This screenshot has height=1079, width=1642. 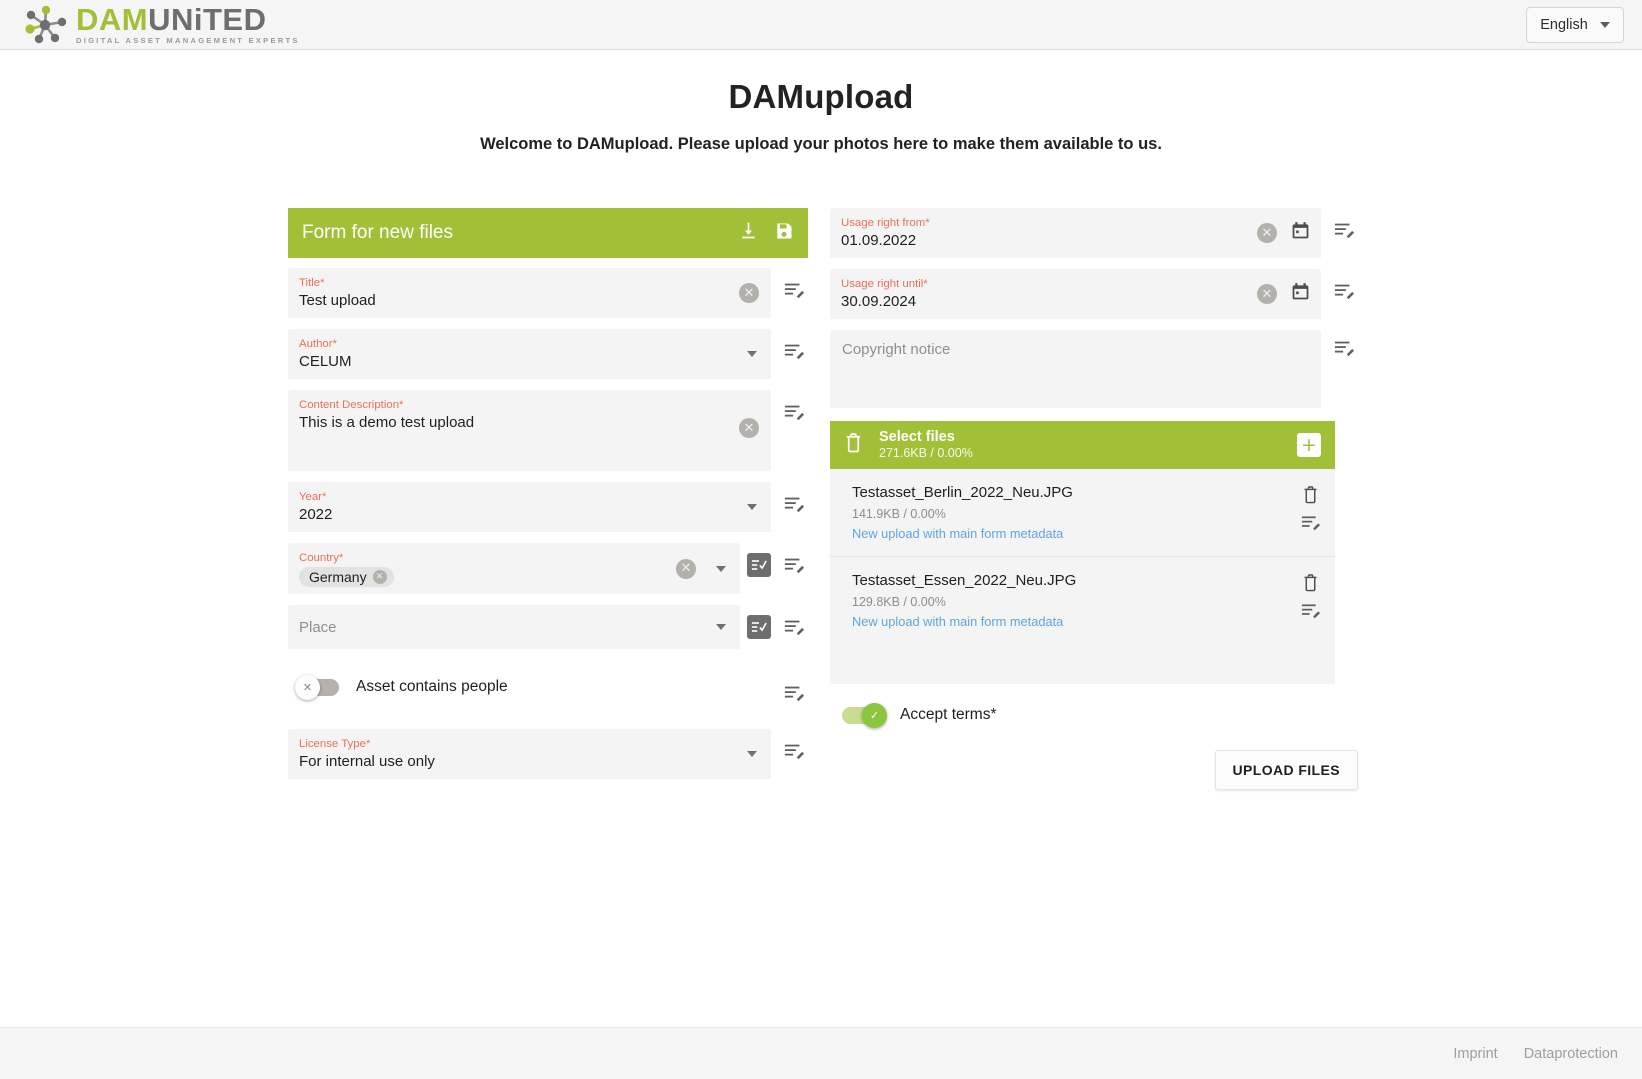 I want to click on clear-country-icon: ✕, so click(x=686, y=568).